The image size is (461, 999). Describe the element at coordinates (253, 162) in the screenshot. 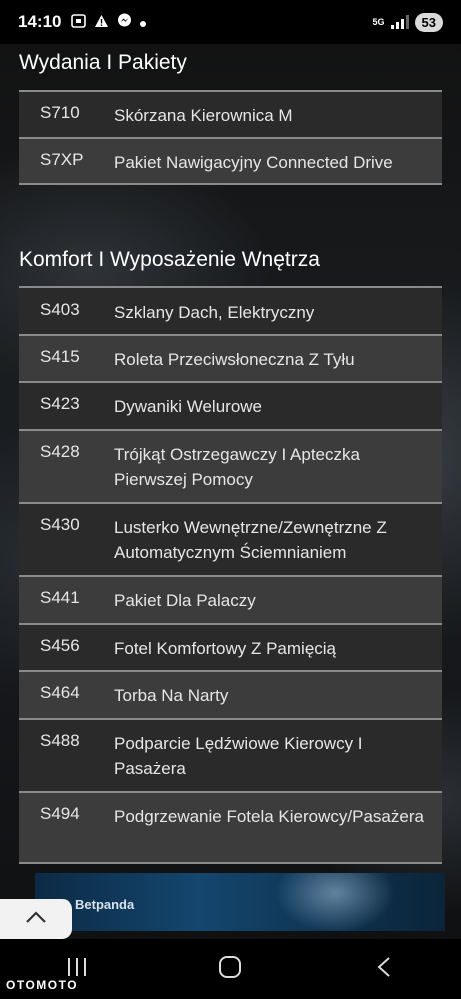

I see `option-description: Pakiet Nawigacyjny Connected Drive` at that location.